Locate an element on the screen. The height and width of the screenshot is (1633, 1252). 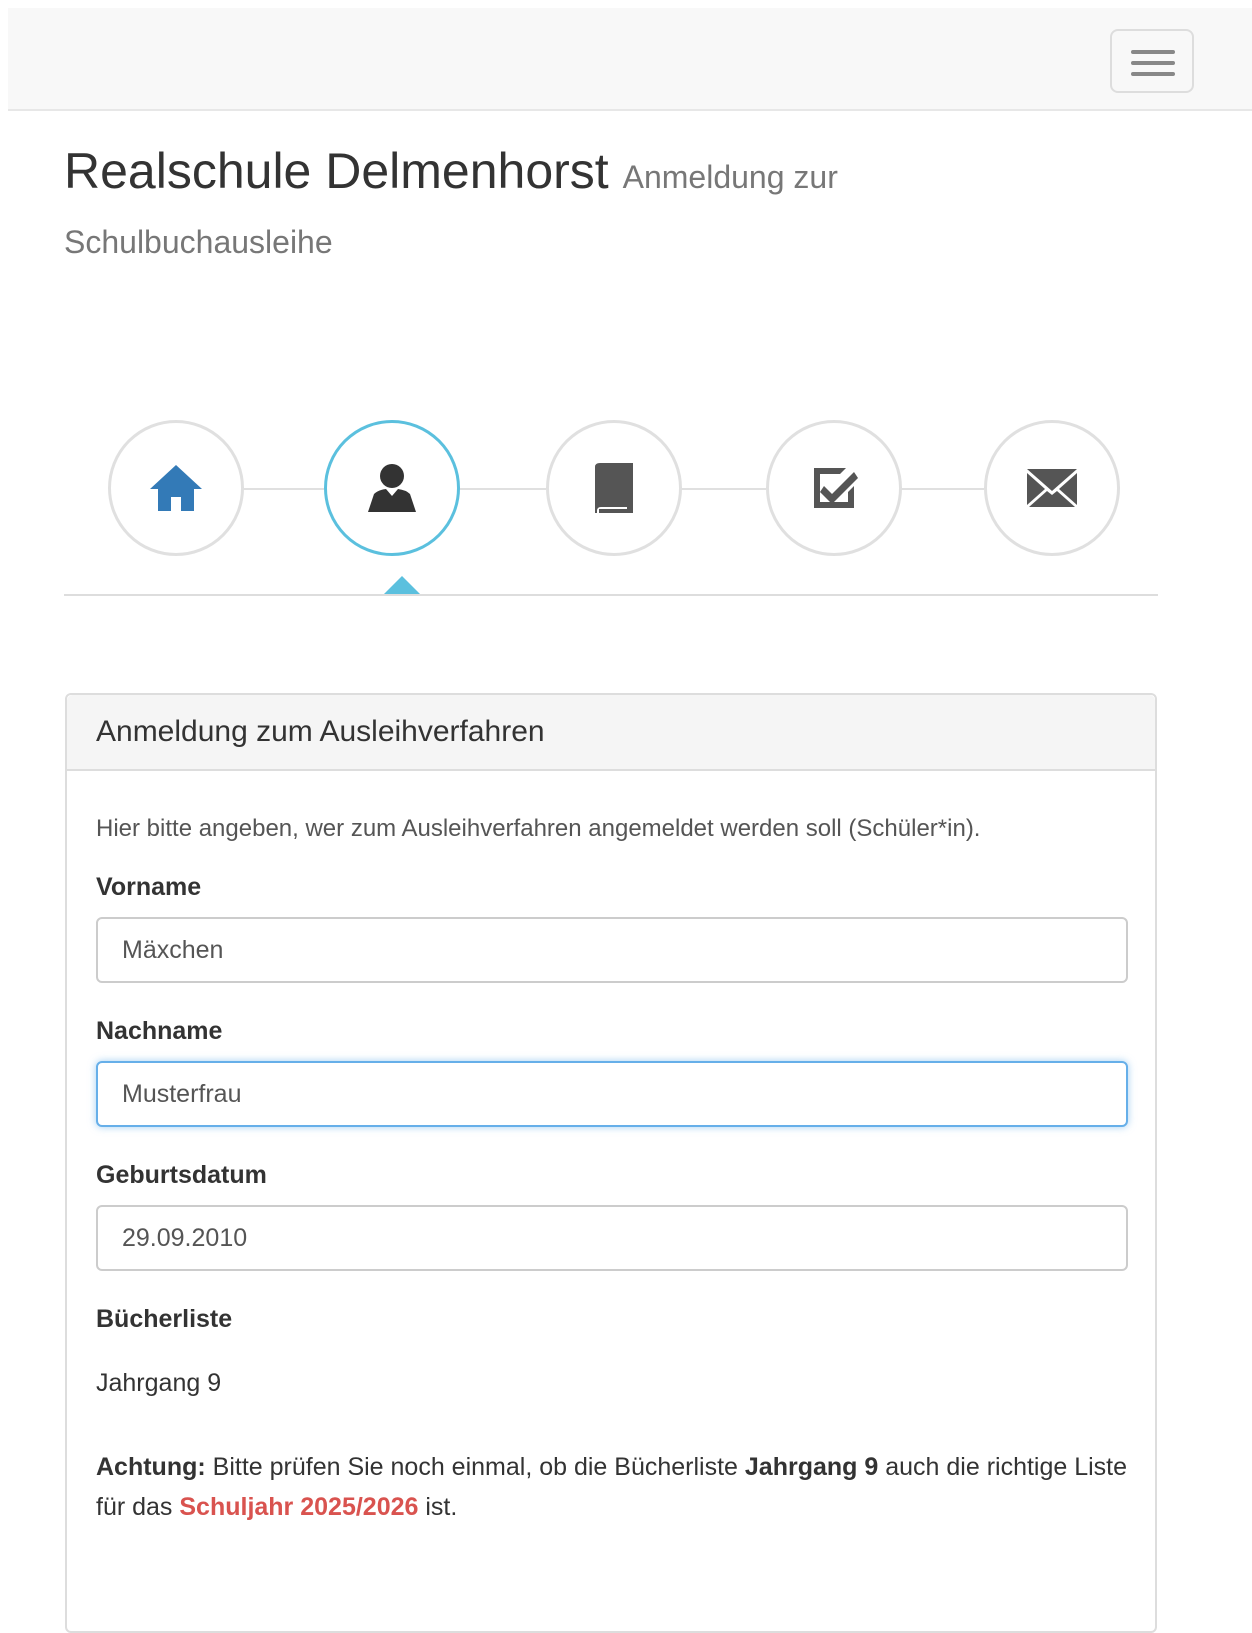
notice-prefix: Achtung: is located at coordinates (151, 1467).